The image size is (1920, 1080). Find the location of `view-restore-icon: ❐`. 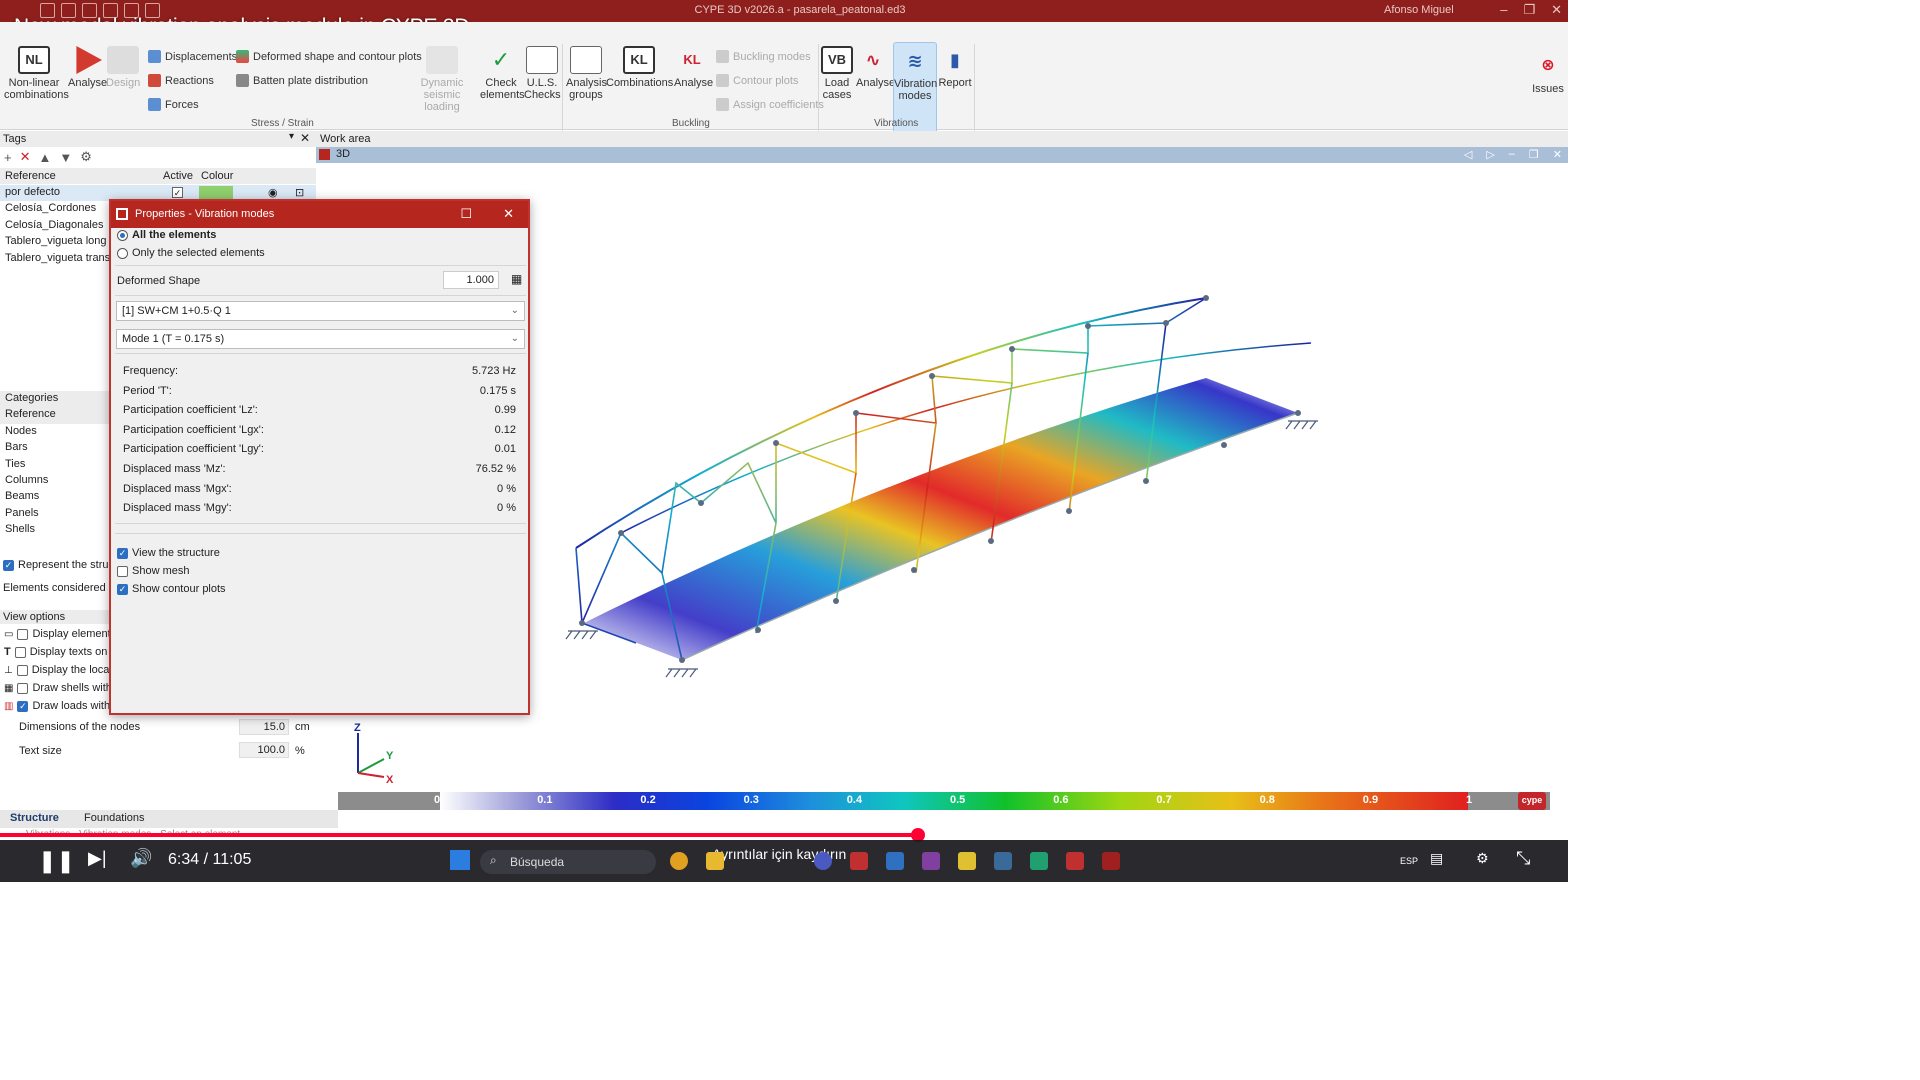

view-restore-icon: ❐ is located at coordinates (1534, 154).